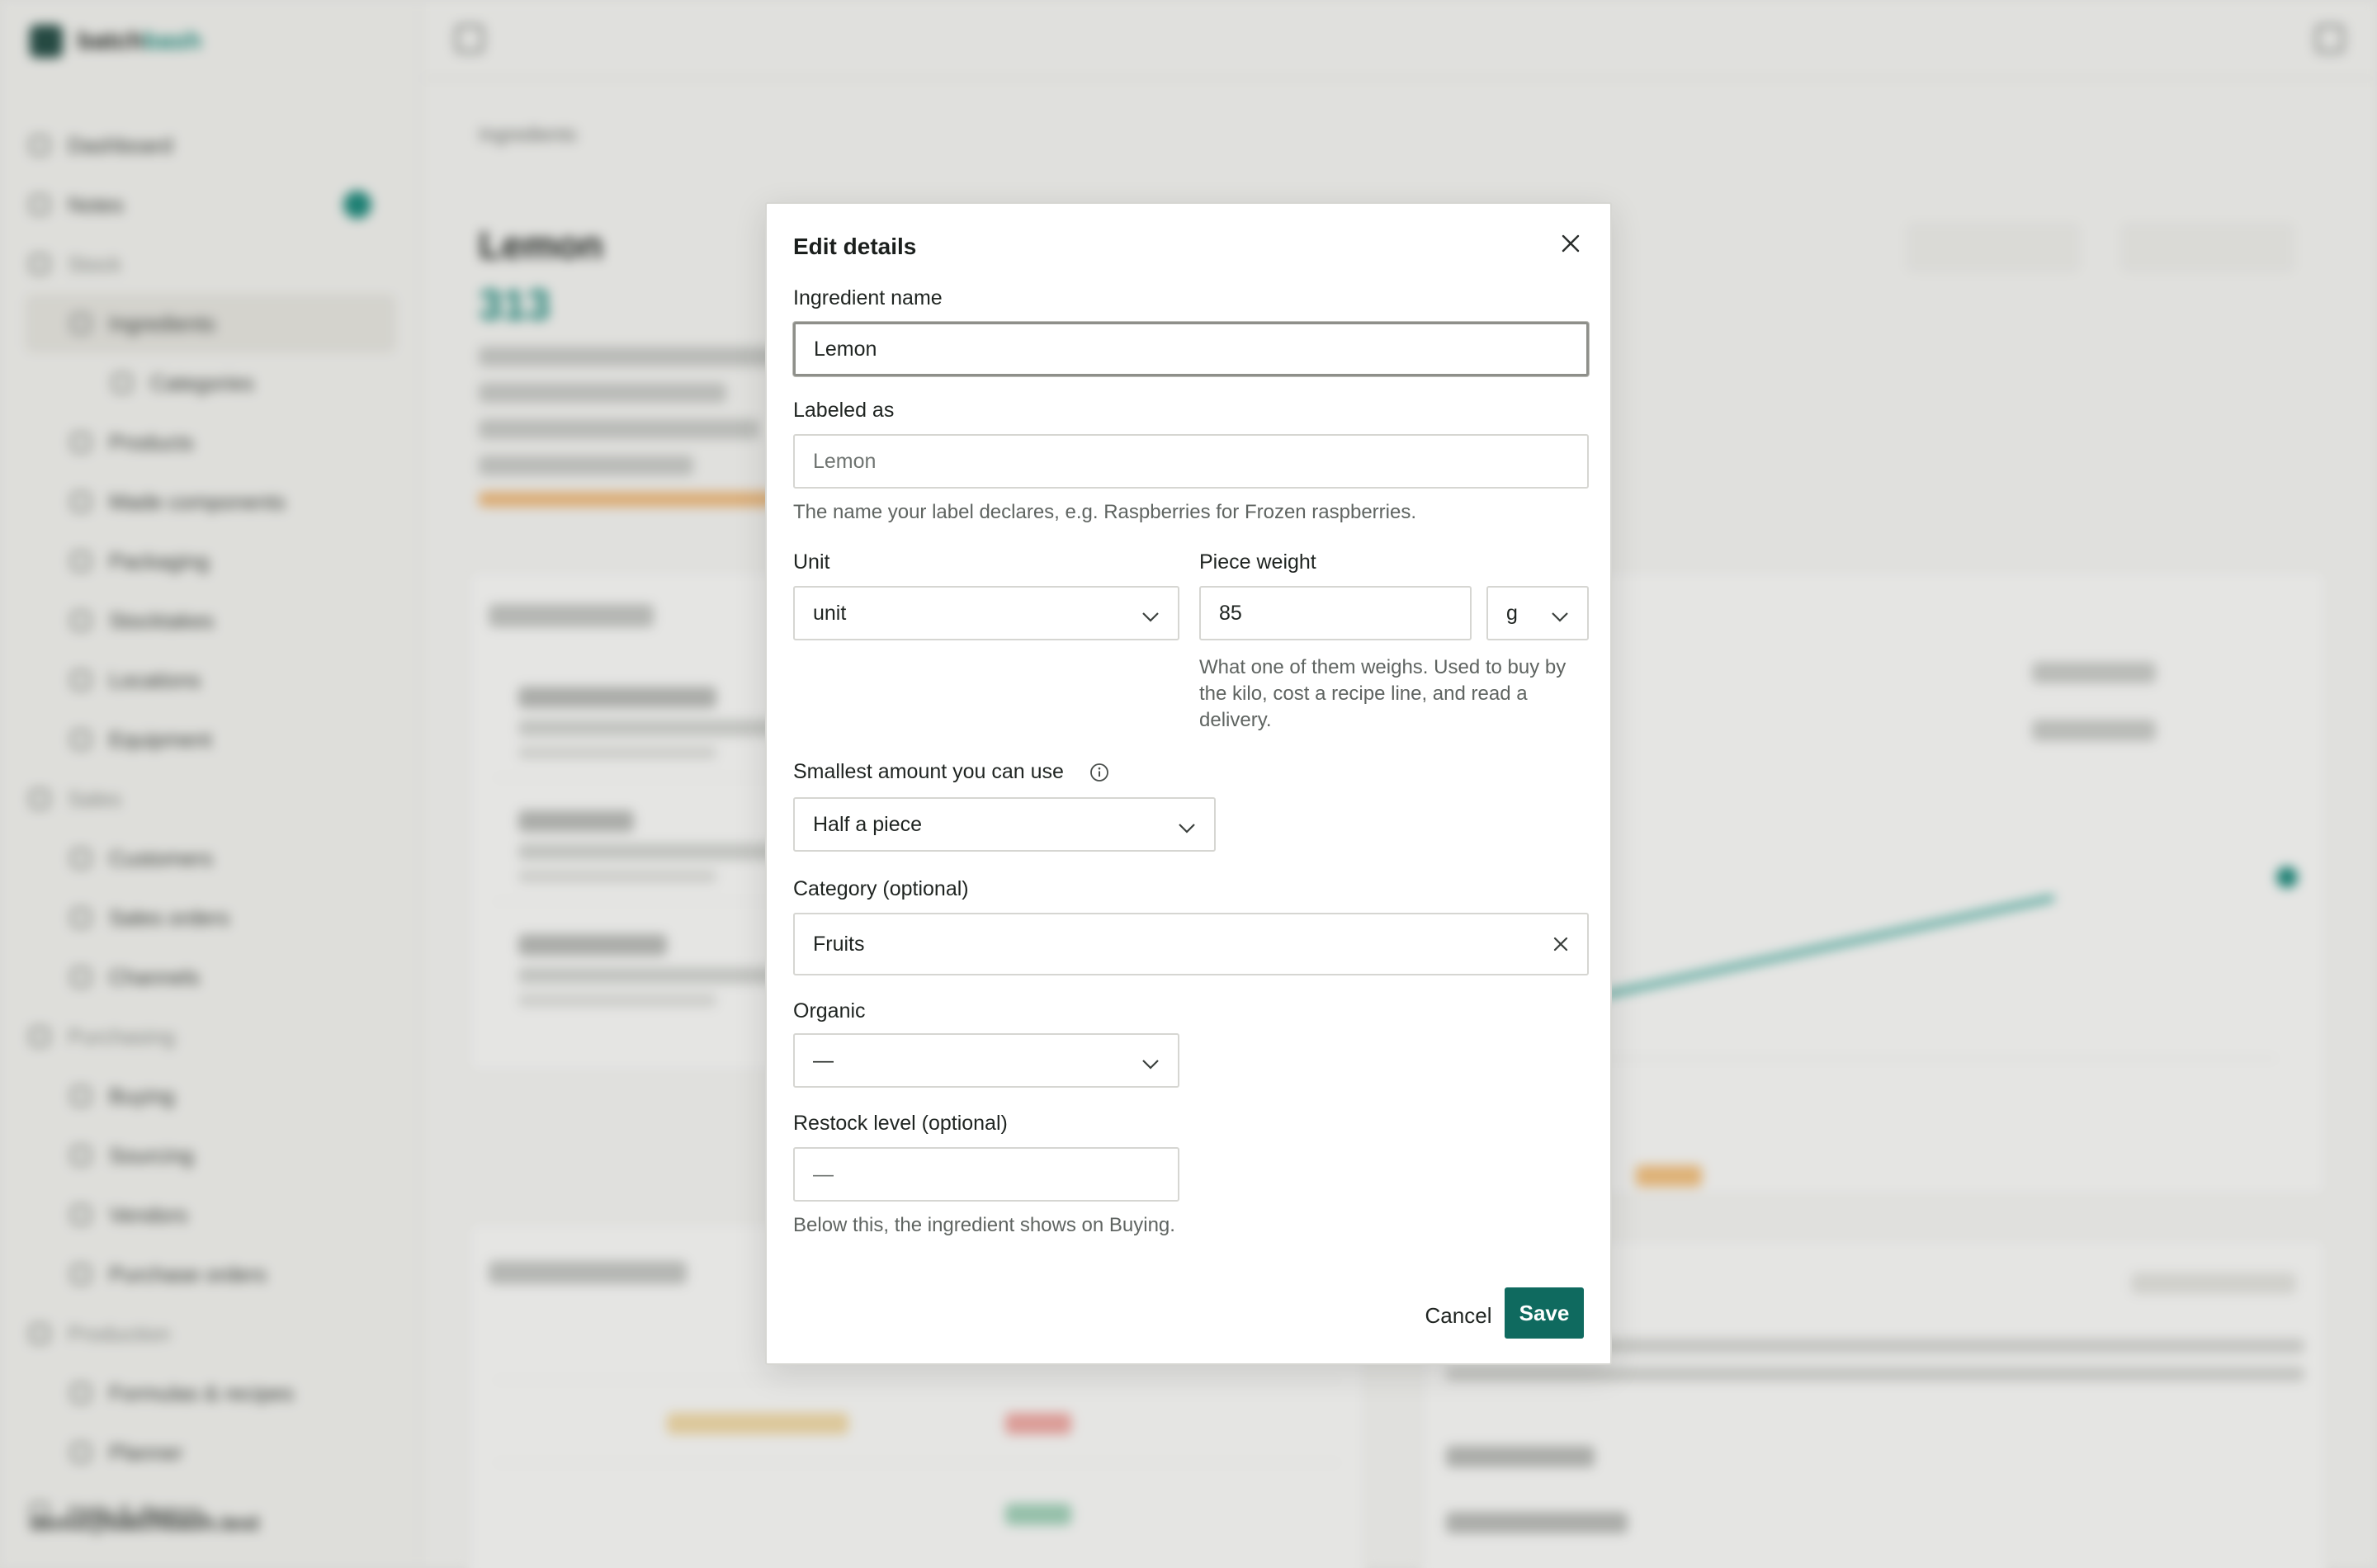 Image resolution: width=2377 pixels, height=1568 pixels. I want to click on ingredient-name-label: Ingredient name, so click(868, 297).